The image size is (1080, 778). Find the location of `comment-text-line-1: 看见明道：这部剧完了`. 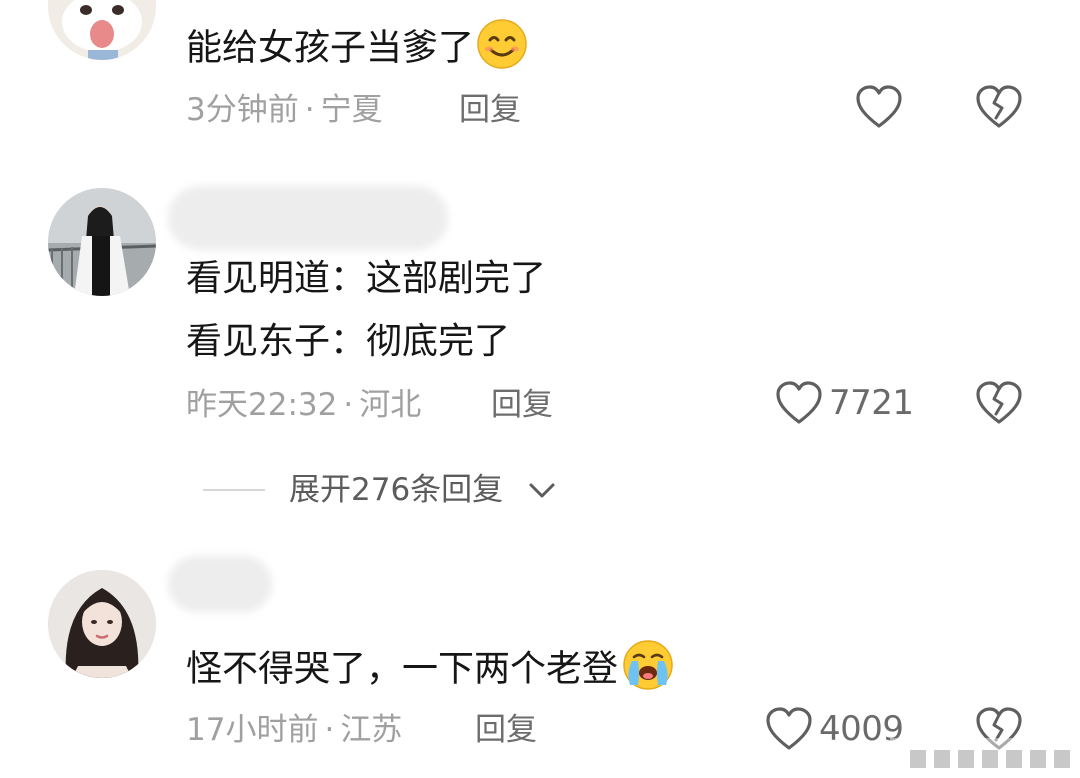

comment-text-line-1: 看见明道：这部剧完了 is located at coordinates (366, 278).